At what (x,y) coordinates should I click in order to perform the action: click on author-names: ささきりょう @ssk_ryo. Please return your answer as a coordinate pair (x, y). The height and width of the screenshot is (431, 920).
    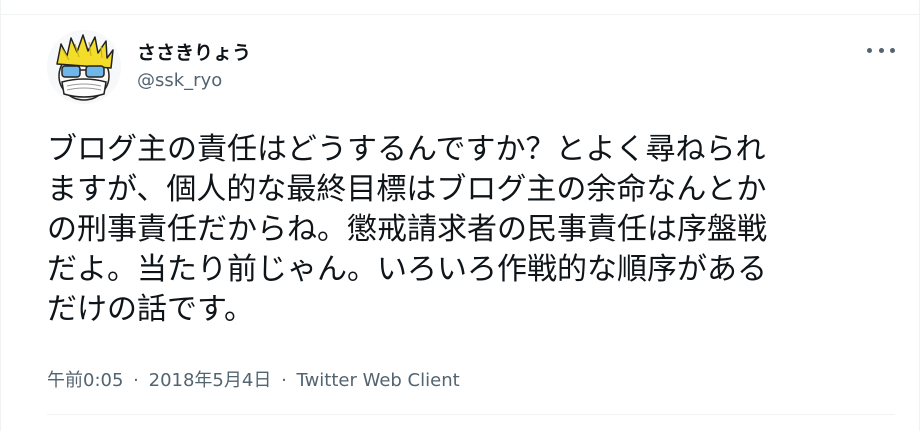
    Looking at the image, I should click on (194, 67).